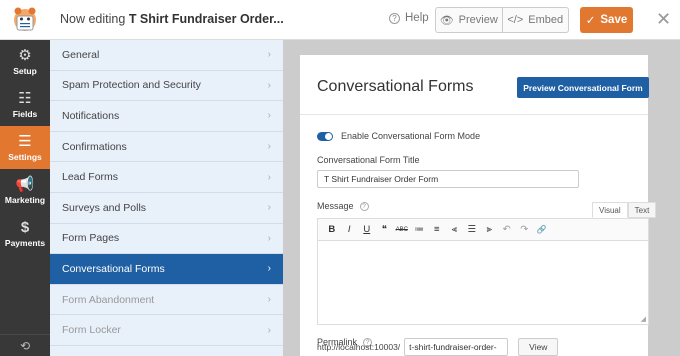 The width and height of the screenshot is (680, 356). Describe the element at coordinates (474, 114) in the screenshot. I see `divider` at that location.